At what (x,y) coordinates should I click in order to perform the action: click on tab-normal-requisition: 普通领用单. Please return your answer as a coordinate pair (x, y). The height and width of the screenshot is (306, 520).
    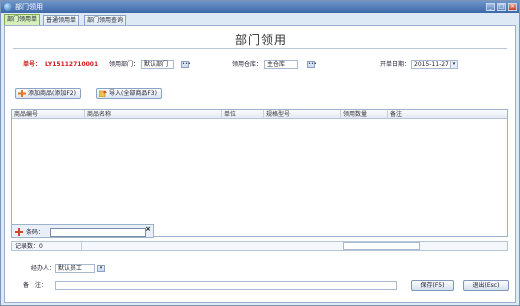
    Looking at the image, I should click on (61, 20).